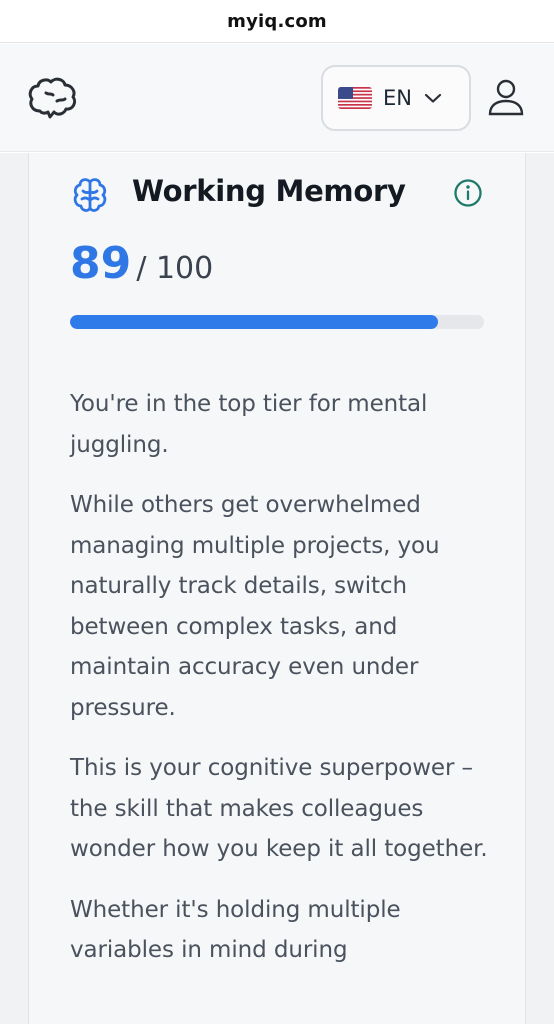  Describe the element at coordinates (52, 98) in the screenshot. I see `brain-outline-icon` at that location.